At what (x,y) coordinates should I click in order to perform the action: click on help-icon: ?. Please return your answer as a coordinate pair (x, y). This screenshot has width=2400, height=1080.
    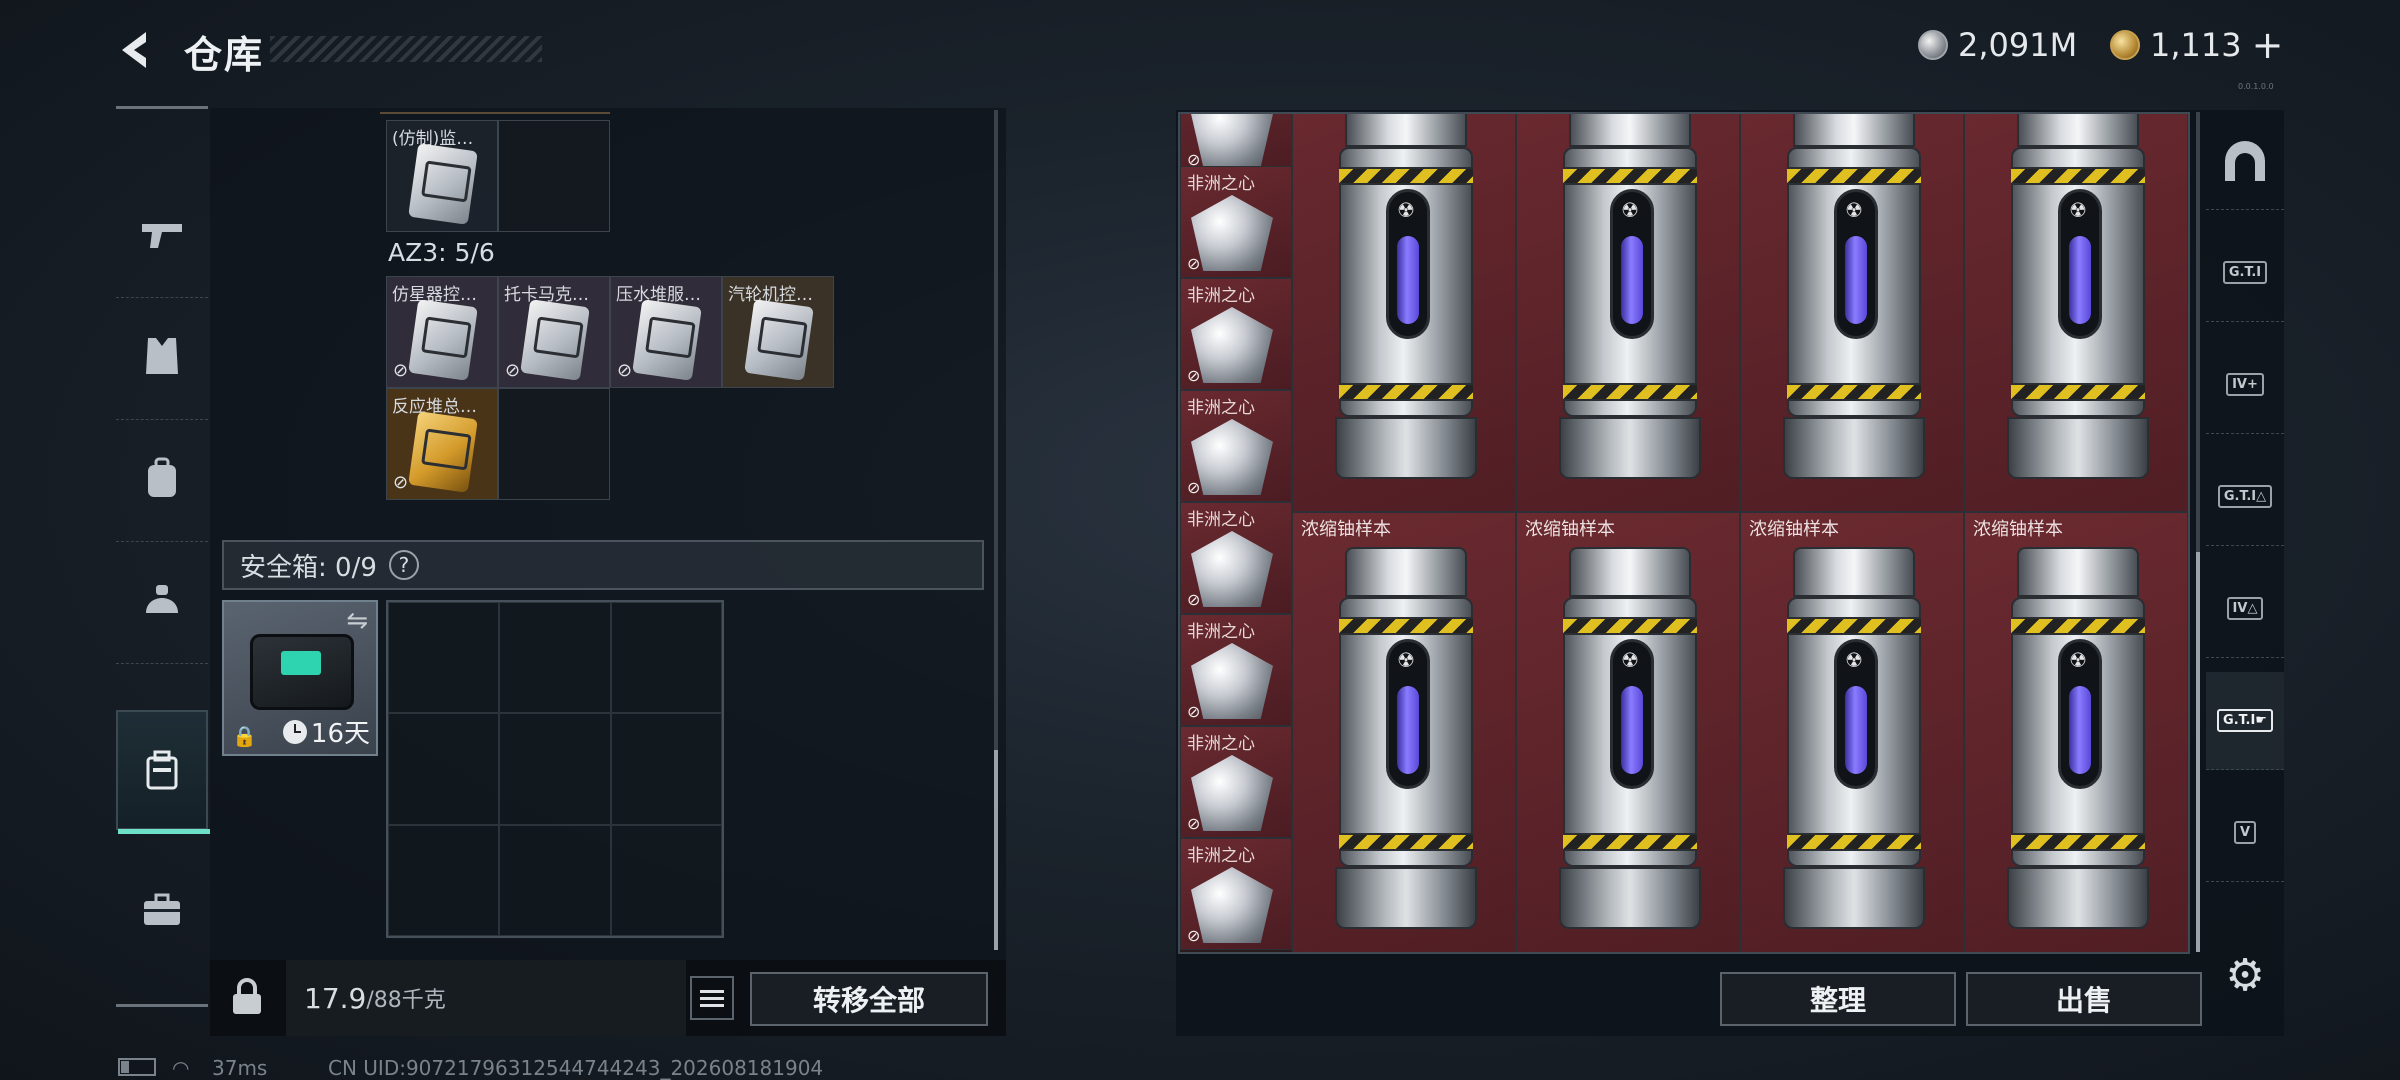
    Looking at the image, I should click on (403, 565).